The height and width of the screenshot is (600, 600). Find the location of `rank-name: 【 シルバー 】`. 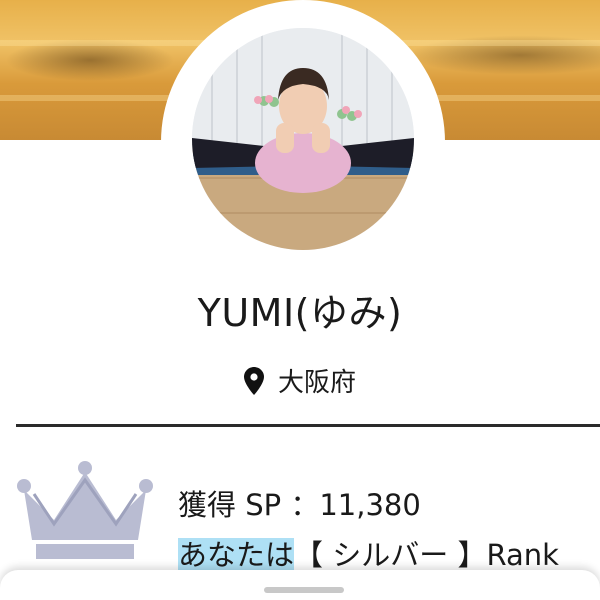

rank-name: 【 シルバー 】 is located at coordinates (390, 555).